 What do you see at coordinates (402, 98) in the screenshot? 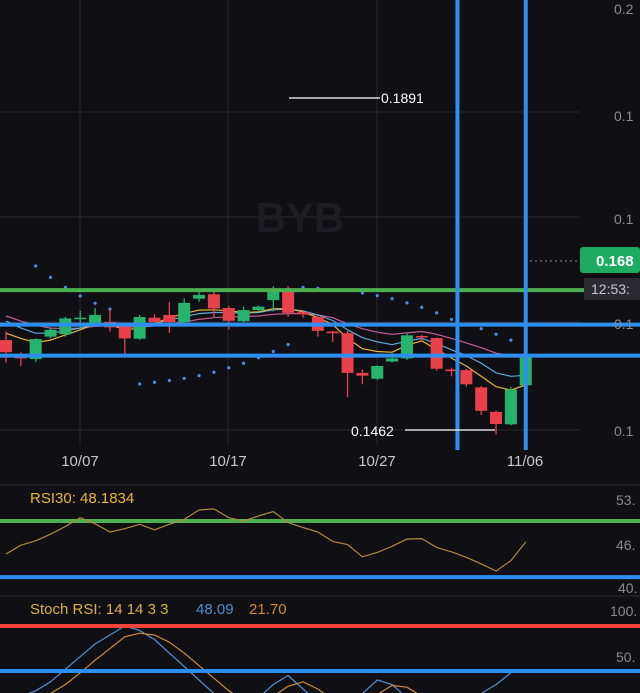
I see `high-label: 0.1891` at bounding box center [402, 98].